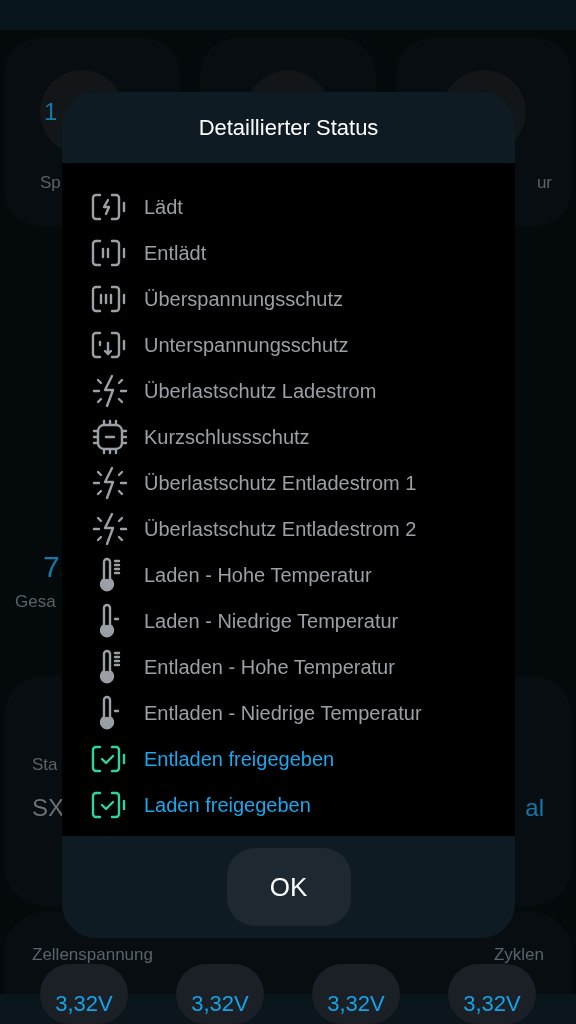 The image size is (576, 1024). I want to click on status-item: Unterspannungsschutz, so click(246, 345).